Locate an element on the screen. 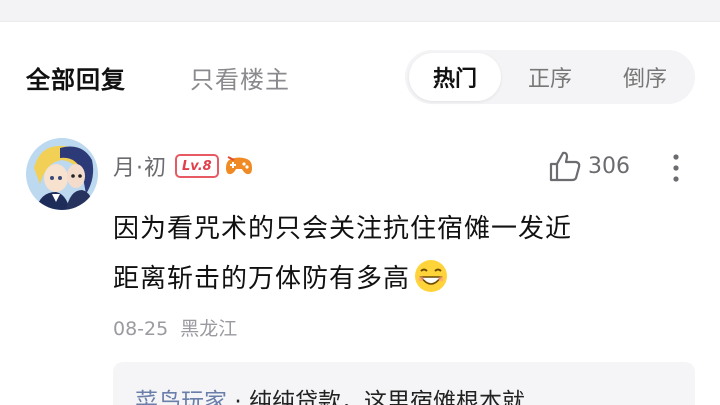  comment-user-row: 月·初 Lv.8 is located at coordinates (183, 166).